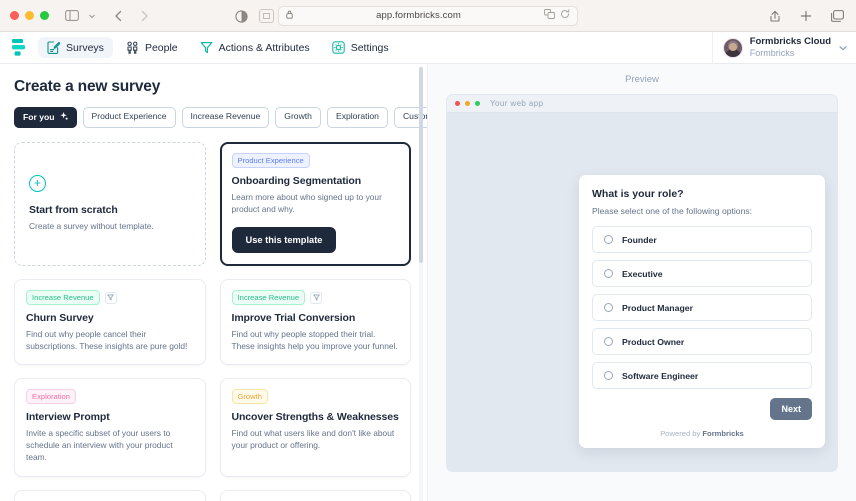 The width and height of the screenshot is (856, 501). What do you see at coordinates (702, 375) in the screenshot?
I see `survey-option-software-engineer: Software Engineer` at bounding box center [702, 375].